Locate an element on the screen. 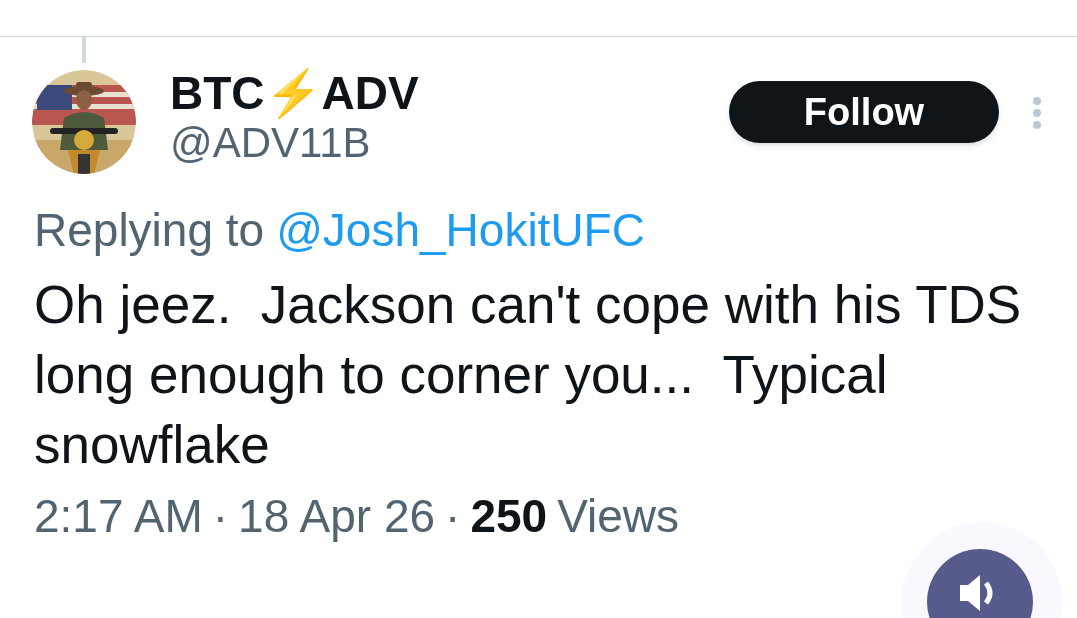 This screenshot has height=618, width=1077. follow-button: Follow is located at coordinates (864, 112).